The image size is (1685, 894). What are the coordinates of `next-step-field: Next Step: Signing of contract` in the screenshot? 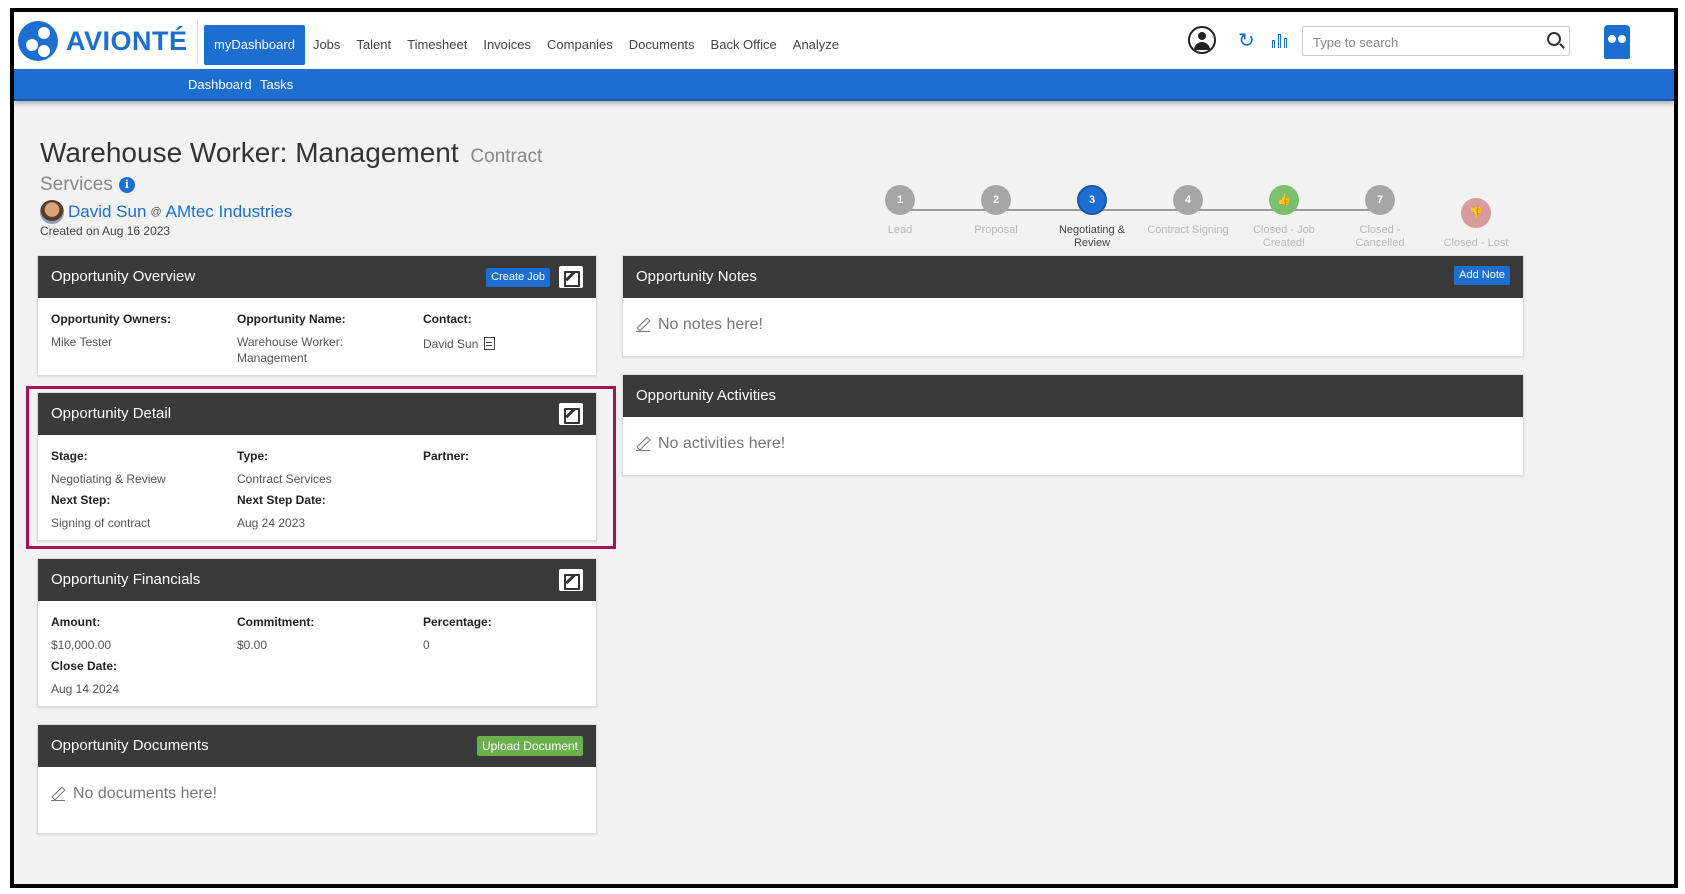 It's located at (100, 512).